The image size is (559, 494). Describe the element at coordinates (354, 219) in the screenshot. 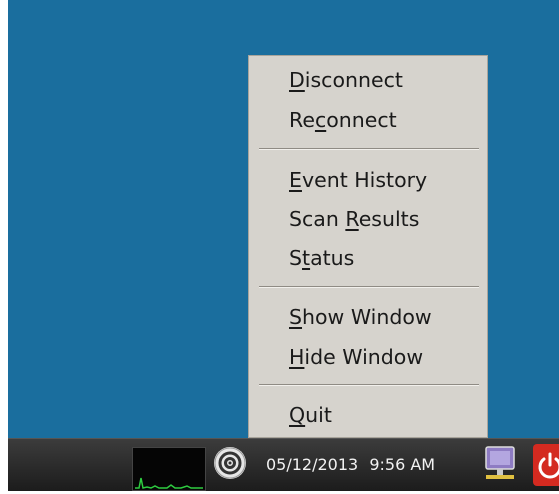

I see `menu-item-scan-results: Scan Results` at that location.